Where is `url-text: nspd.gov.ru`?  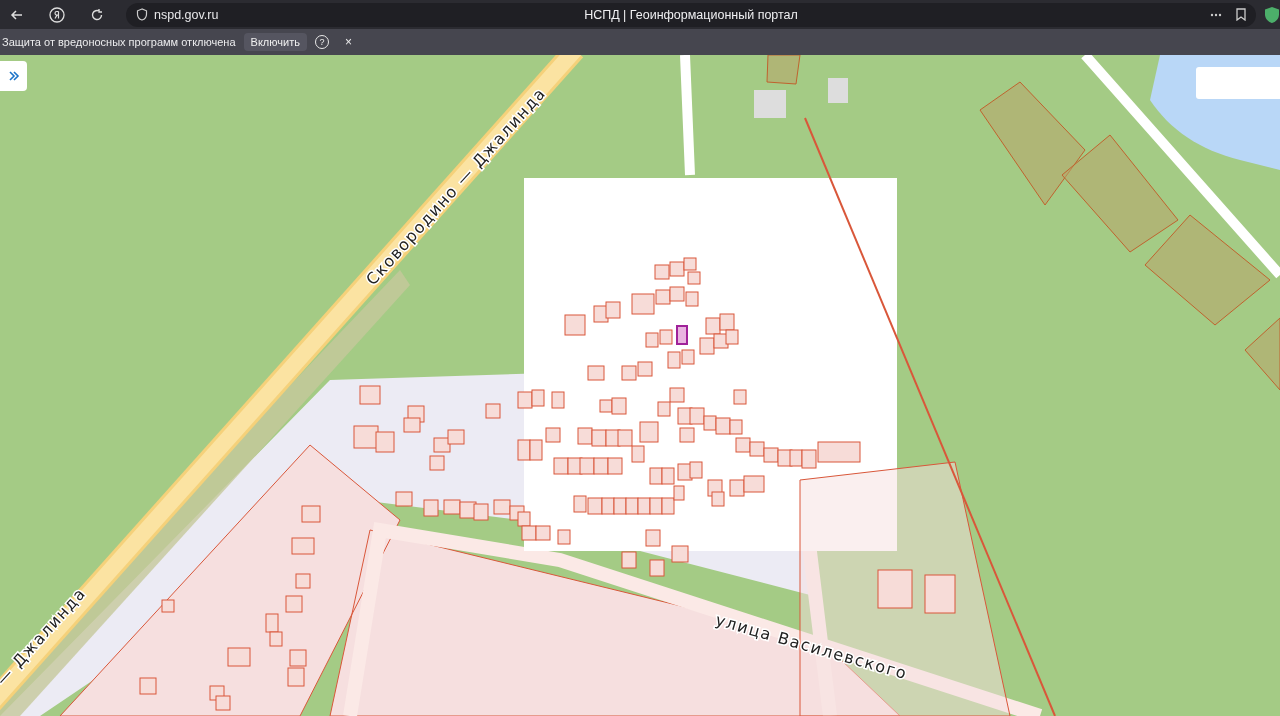
url-text: nspd.gov.ru is located at coordinates (186, 14).